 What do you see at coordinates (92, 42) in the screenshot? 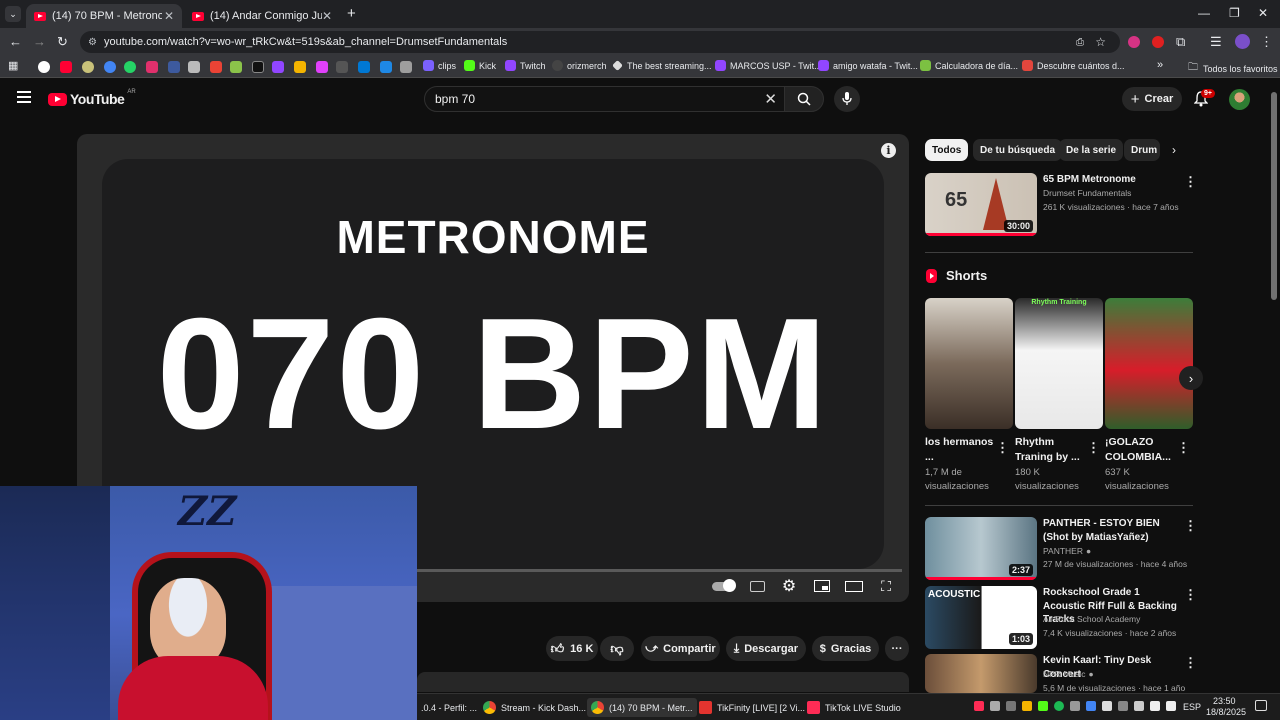
I see `site-info-icon: ⚙` at bounding box center [92, 42].